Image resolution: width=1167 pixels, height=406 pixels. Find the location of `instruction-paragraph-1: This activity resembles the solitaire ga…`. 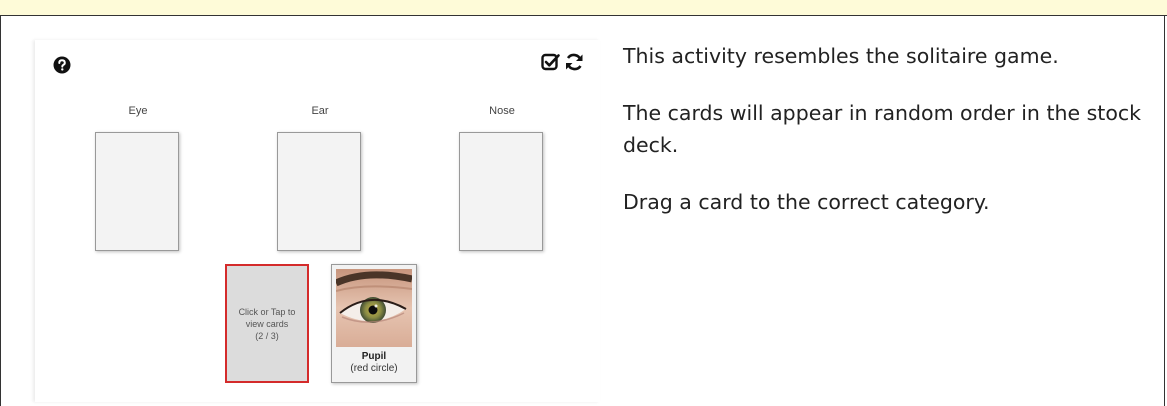

instruction-paragraph-1: This activity resembles the solitaire ga… is located at coordinates (841, 56).